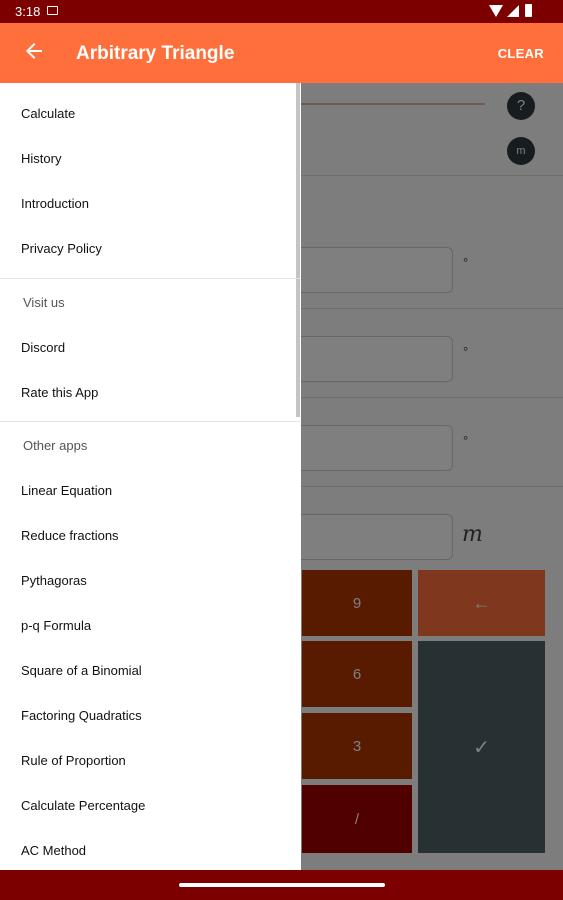 This screenshot has width=563, height=900. What do you see at coordinates (155, 53) in the screenshot?
I see `page-title: Arbitrary Triangle` at bounding box center [155, 53].